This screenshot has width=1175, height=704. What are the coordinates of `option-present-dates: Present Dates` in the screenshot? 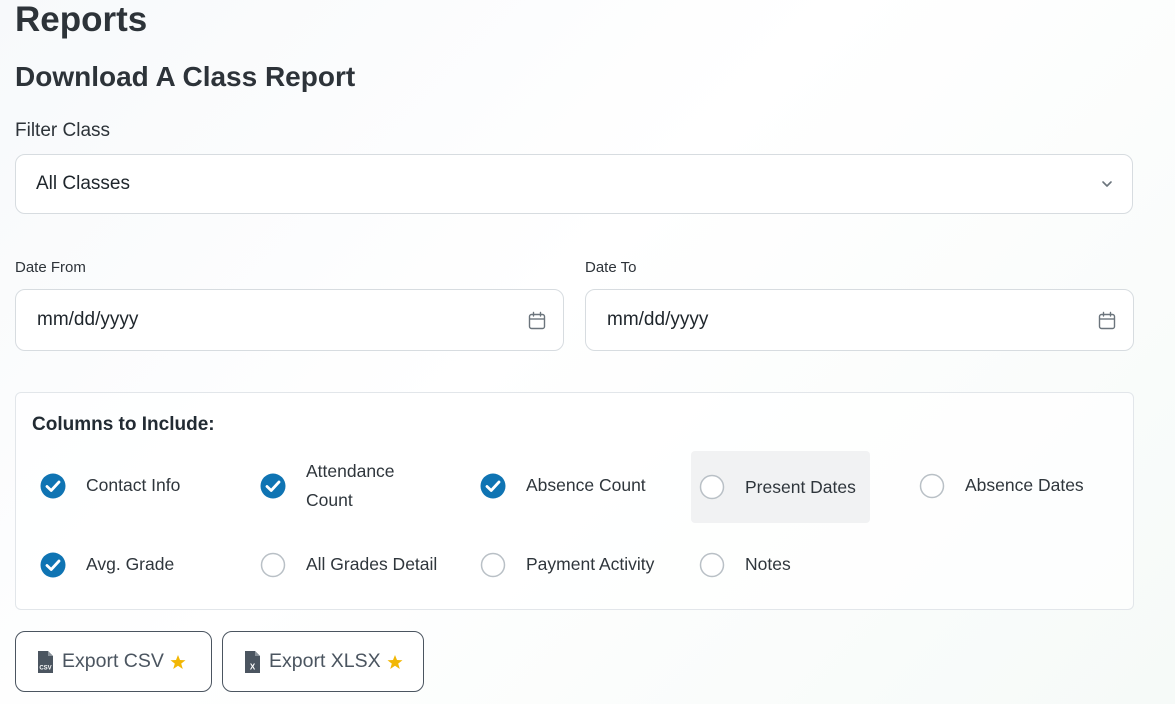 It's located at (780, 487).